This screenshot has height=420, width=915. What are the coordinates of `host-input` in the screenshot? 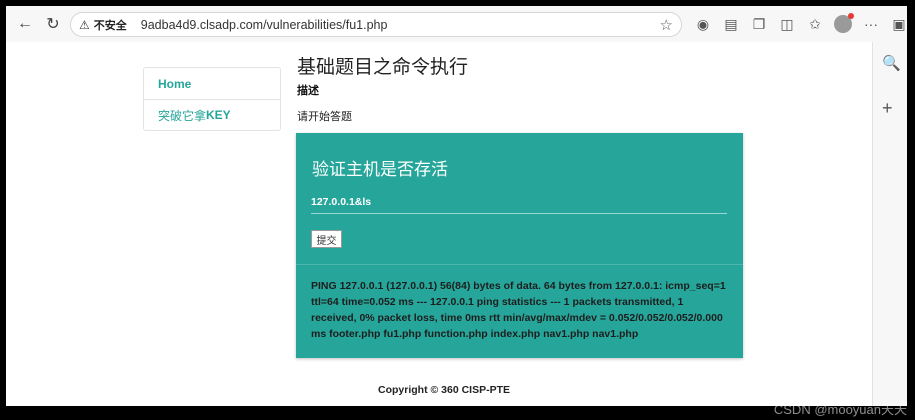 It's located at (519, 202).